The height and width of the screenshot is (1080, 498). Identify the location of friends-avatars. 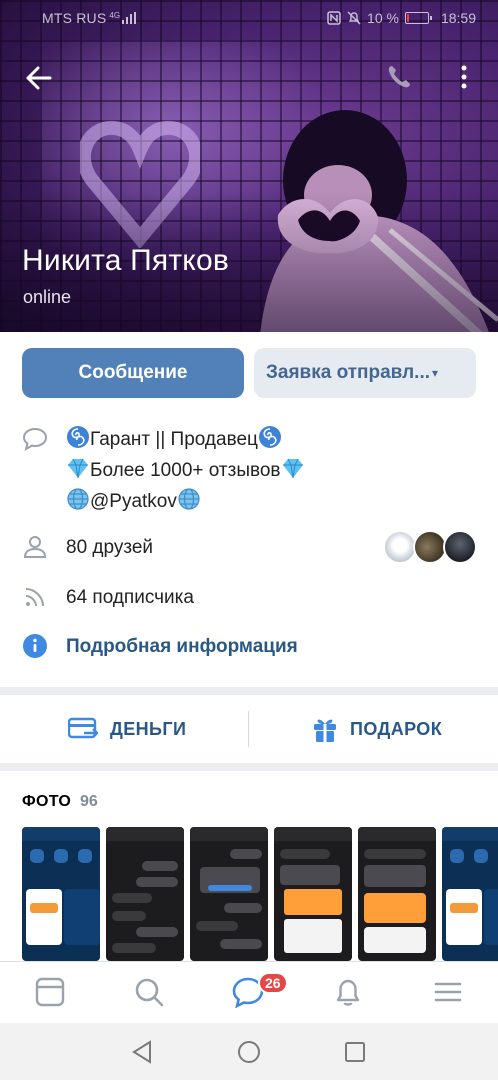
(431, 548).